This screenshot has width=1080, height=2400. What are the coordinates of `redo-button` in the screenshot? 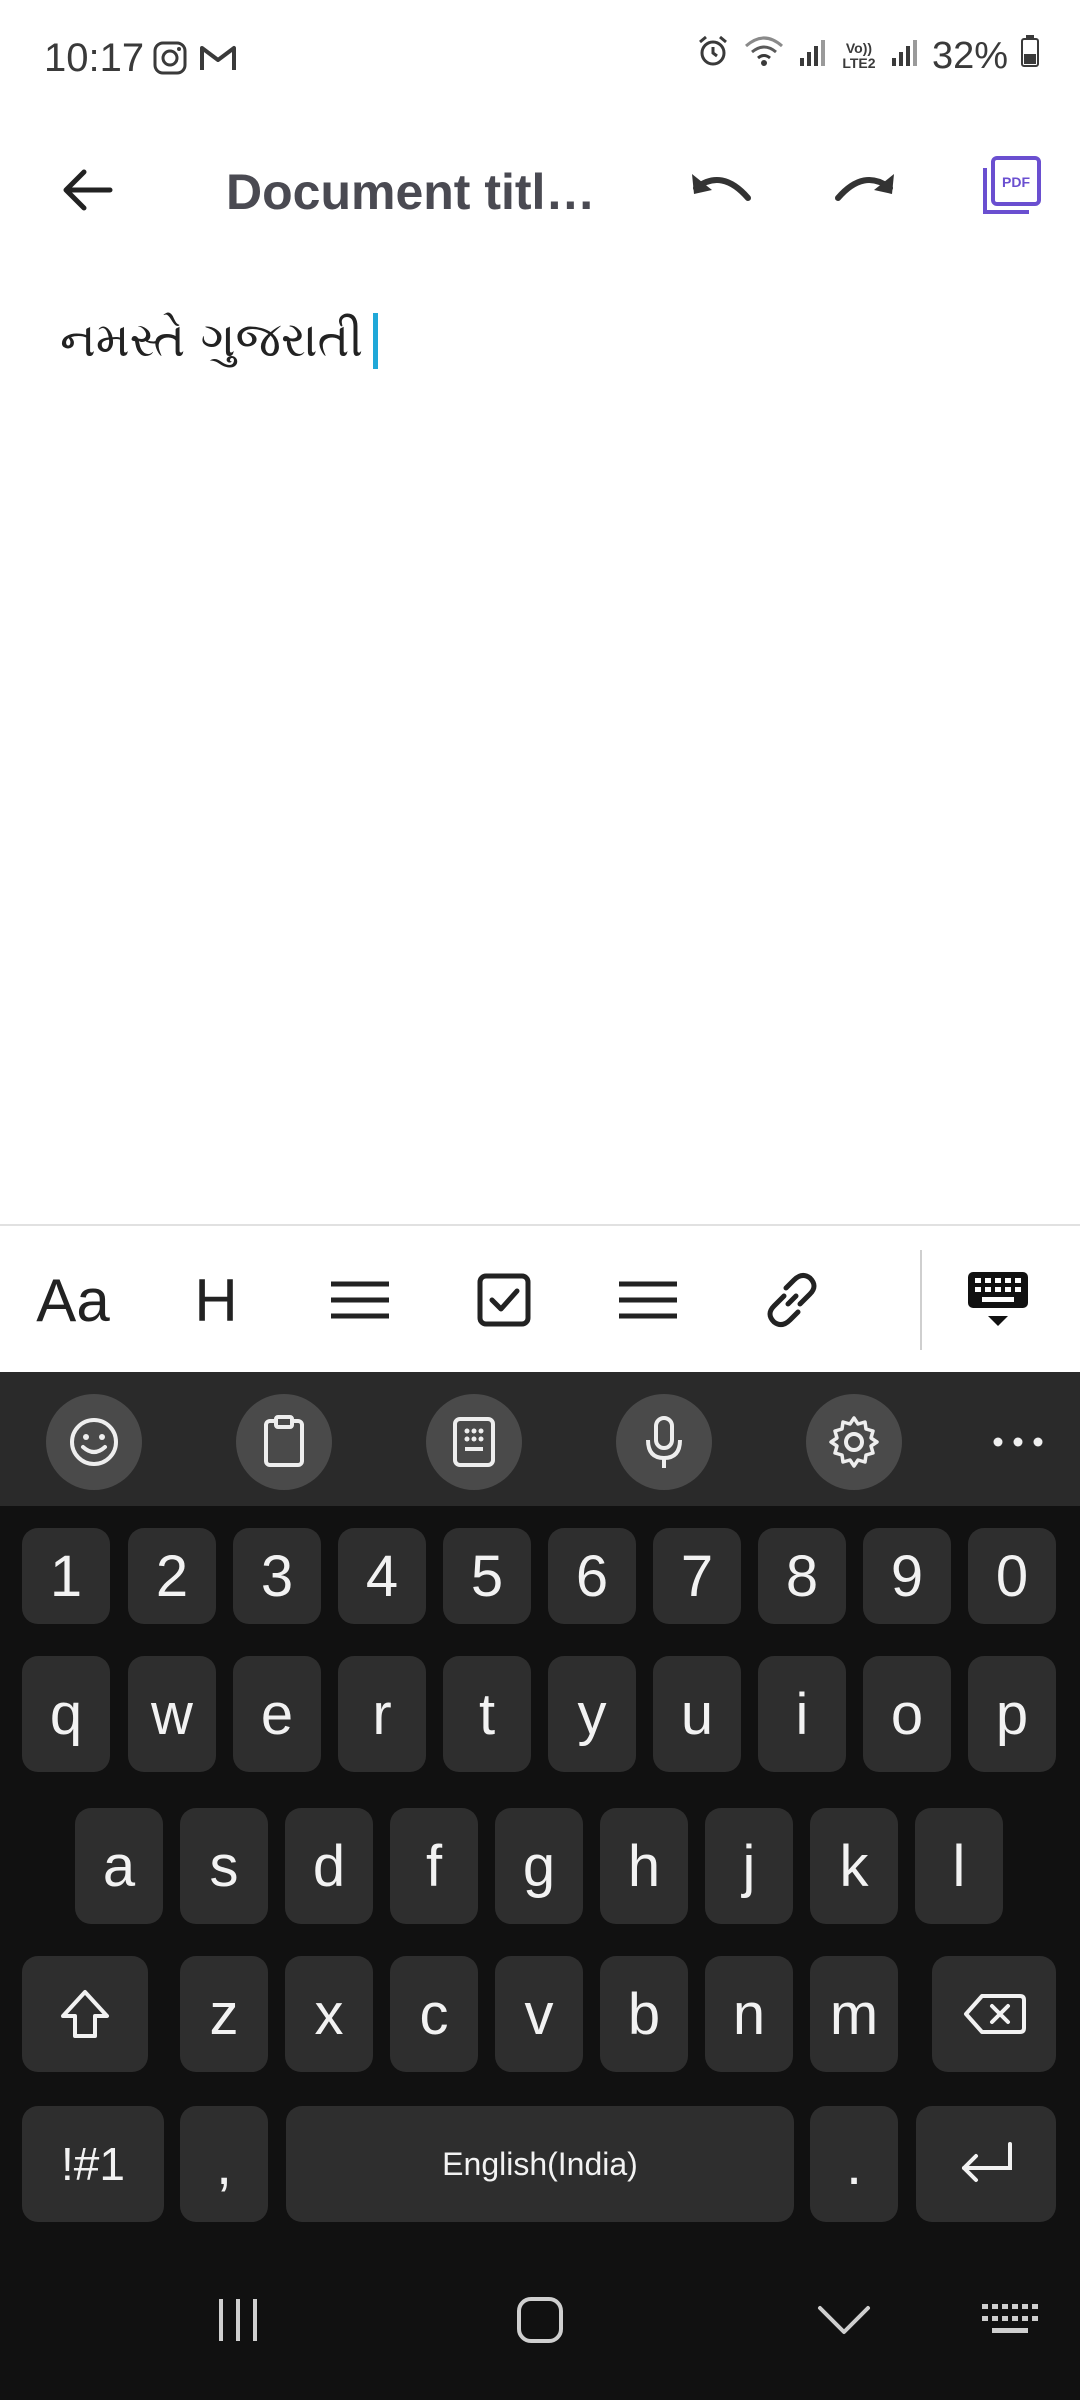 It's located at (865, 190).